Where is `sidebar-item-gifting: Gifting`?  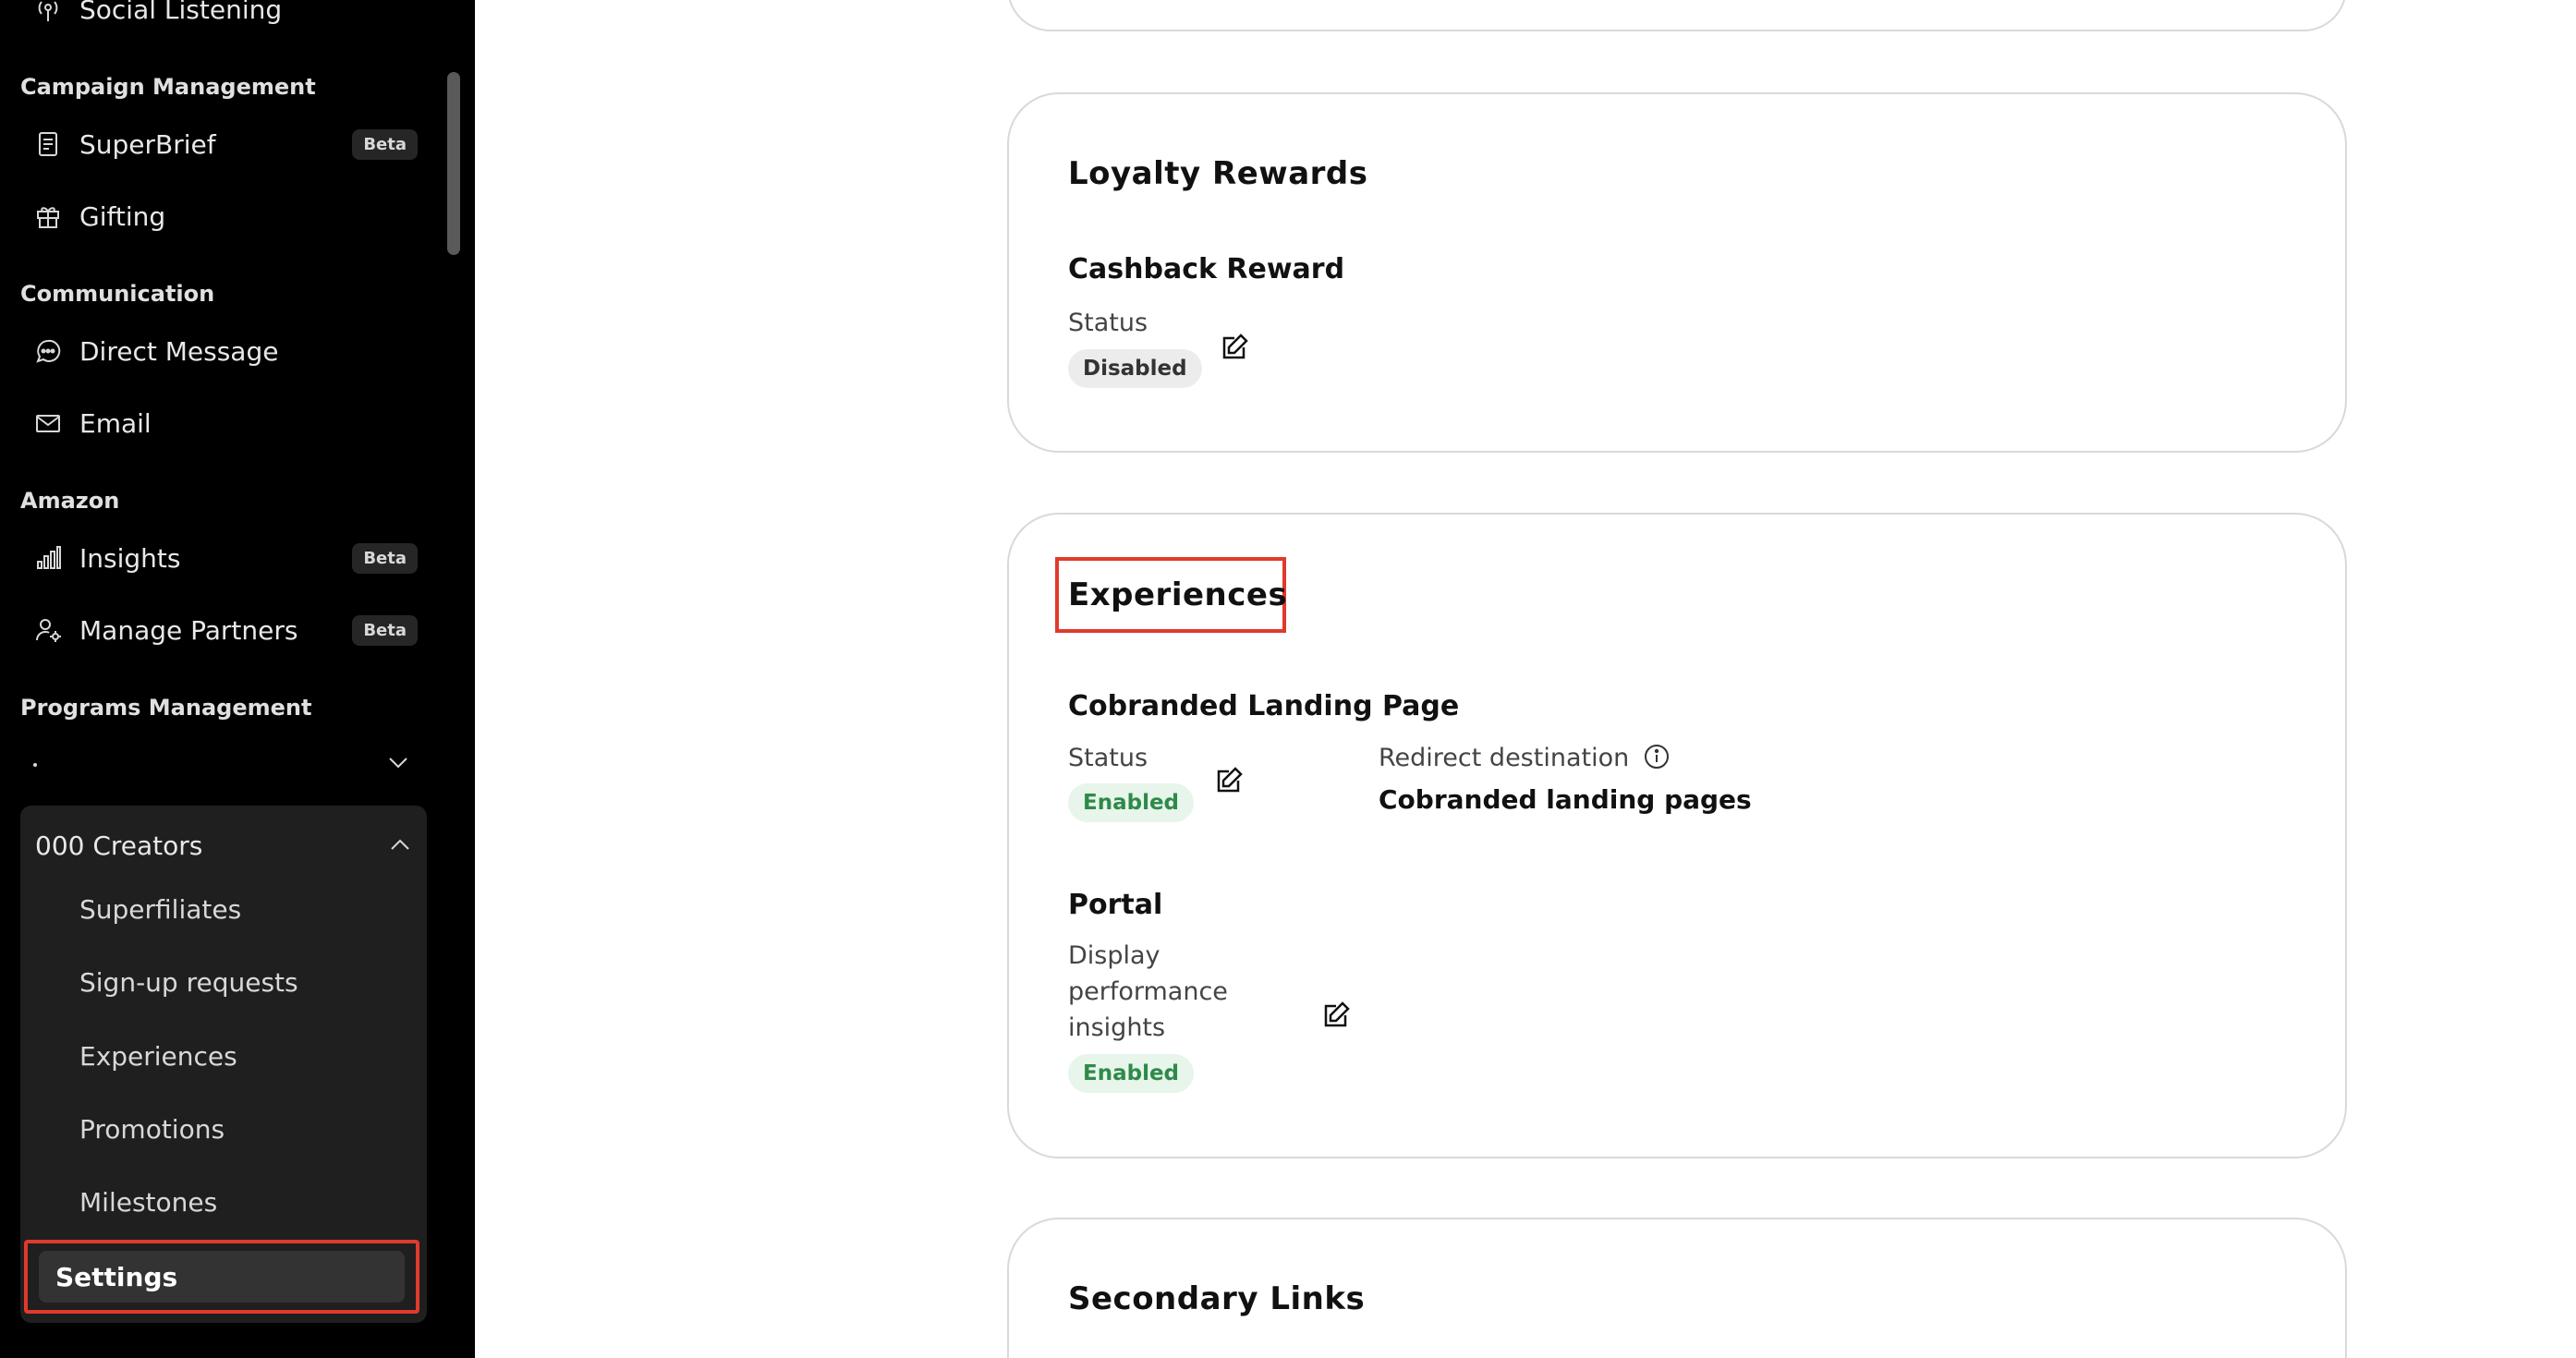
sidebar-item-gifting: Gifting is located at coordinates (225, 216).